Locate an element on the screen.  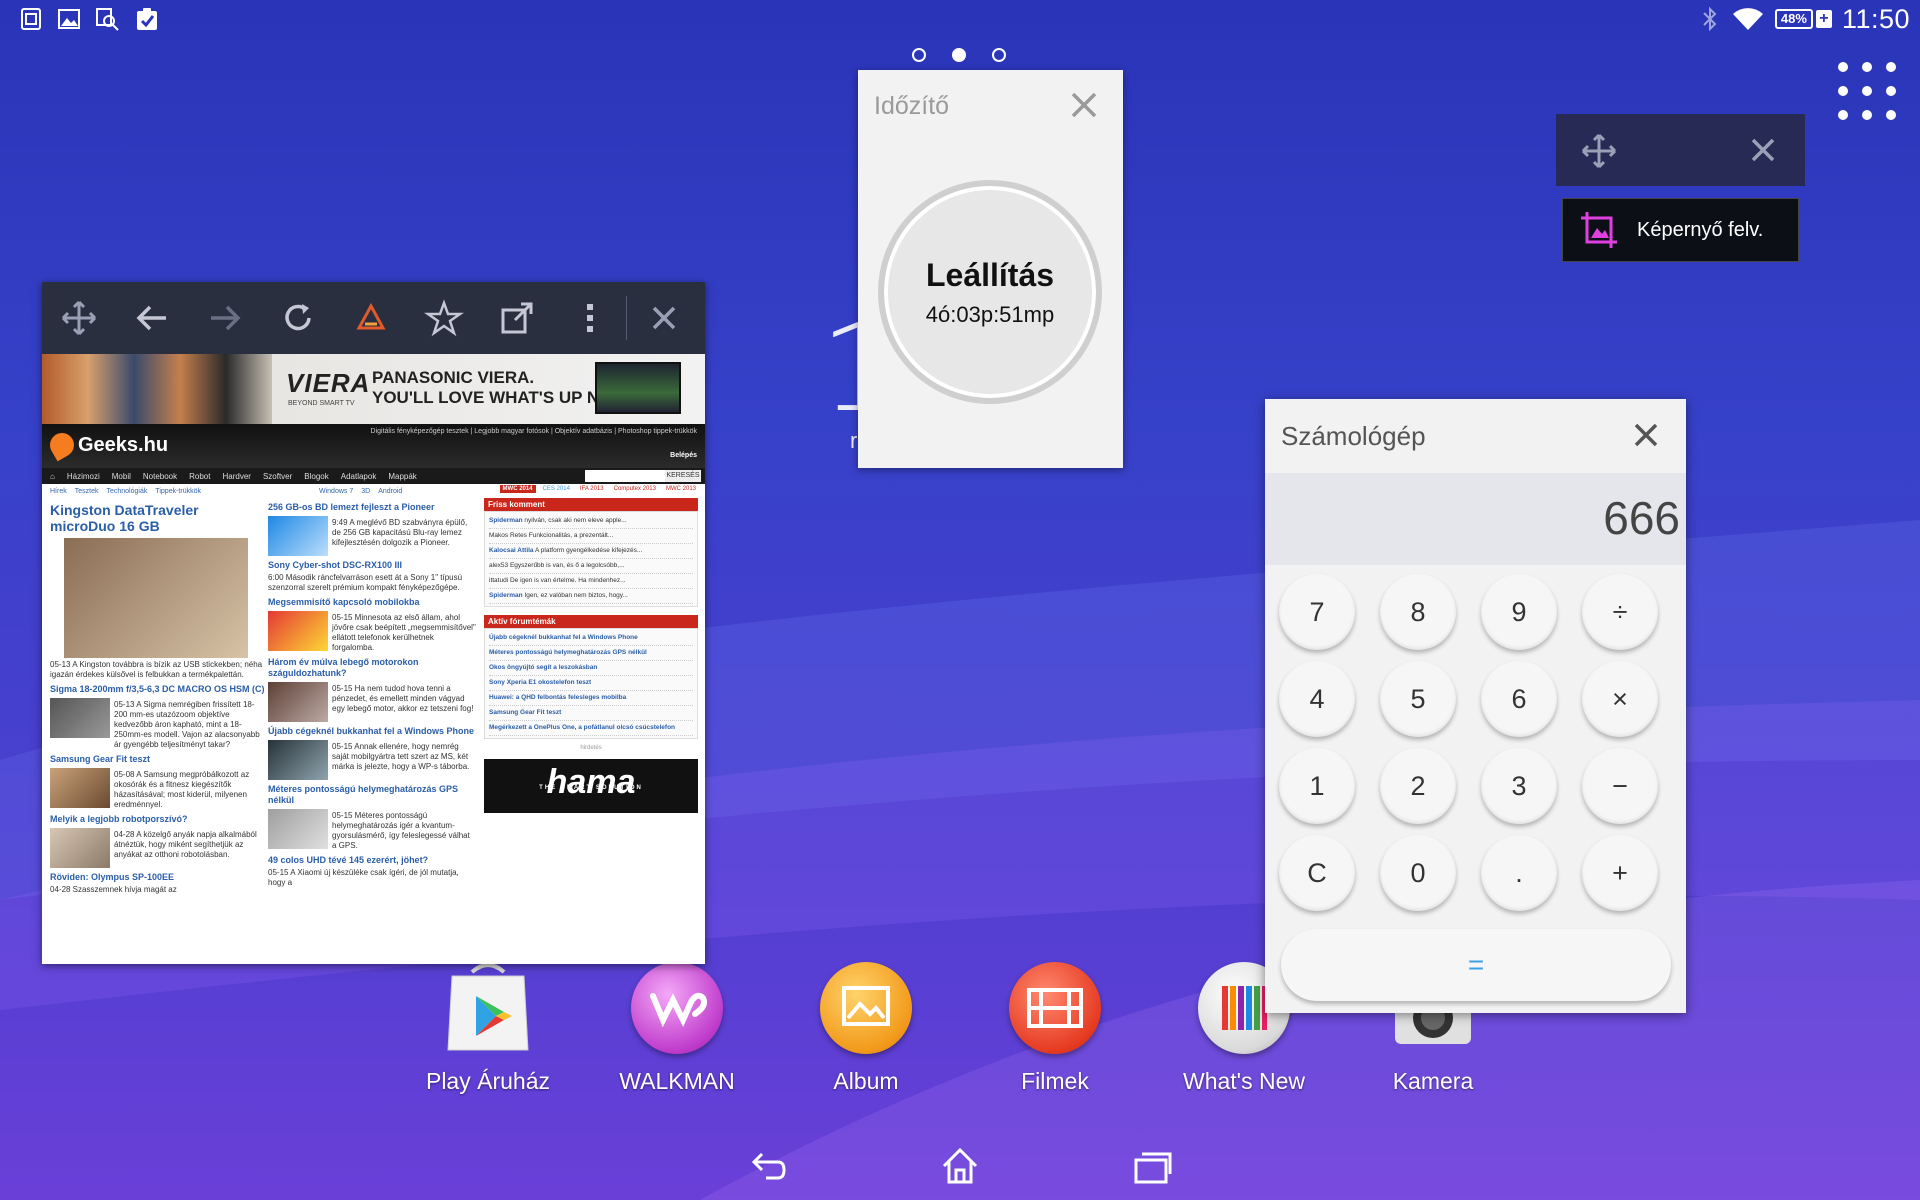
subnav-item: Windows 7 is located at coordinates (336, 491).